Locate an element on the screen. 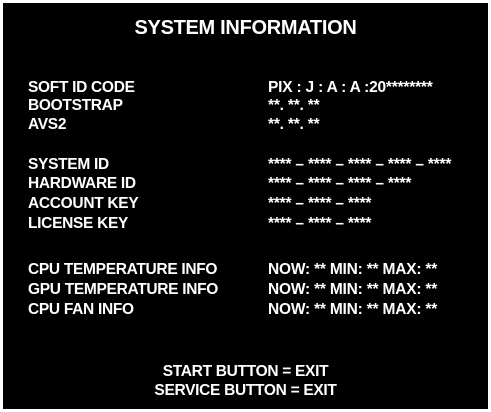 The image size is (491, 412). cpu-fan-label: CPU FAN INFO is located at coordinates (81, 309).